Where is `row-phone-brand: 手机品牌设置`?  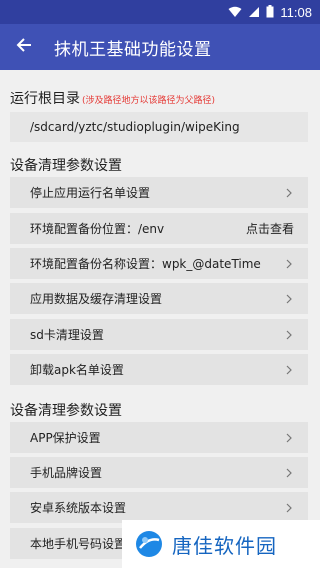 row-phone-brand: 手机品牌设置 is located at coordinates (159, 472).